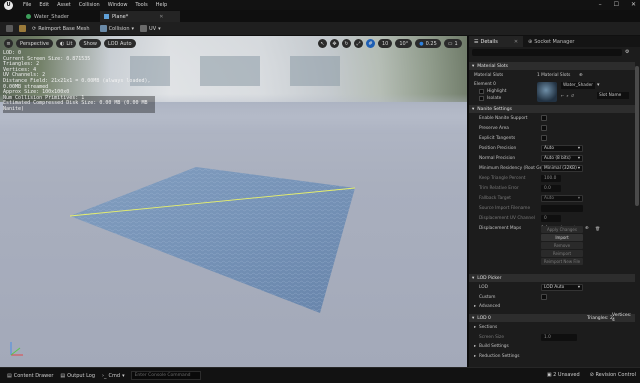  I want to click on material-picker: Water_Shader, so click(578, 85).